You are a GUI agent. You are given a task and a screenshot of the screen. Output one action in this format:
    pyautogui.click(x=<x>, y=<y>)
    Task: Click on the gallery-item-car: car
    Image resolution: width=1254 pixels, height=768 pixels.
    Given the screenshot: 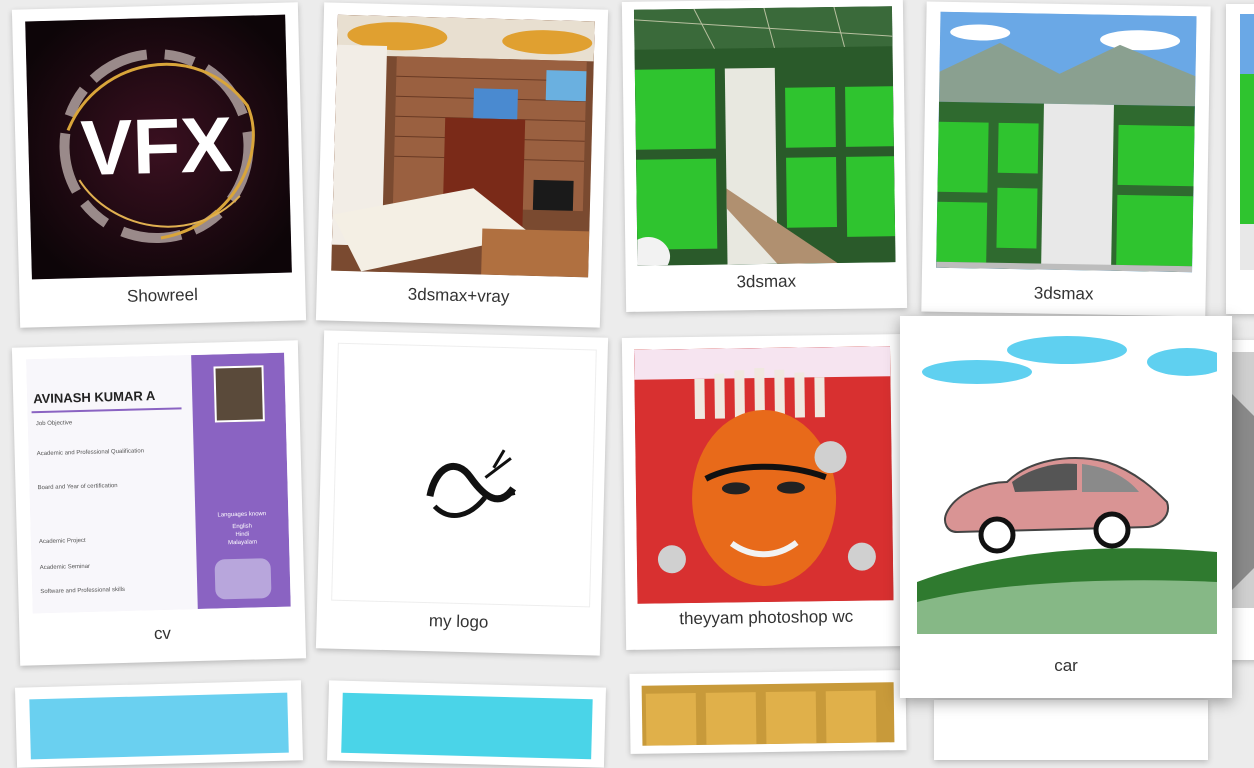 What is the action you would take?
    pyautogui.click(x=1066, y=507)
    